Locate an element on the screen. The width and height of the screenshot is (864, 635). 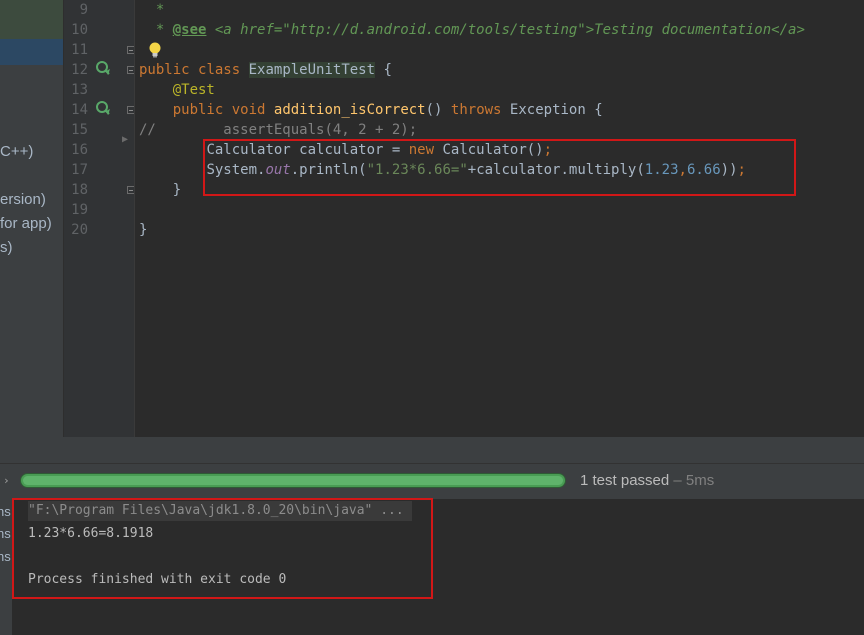
project-item-fragment: ersion) is located at coordinates (23, 199).